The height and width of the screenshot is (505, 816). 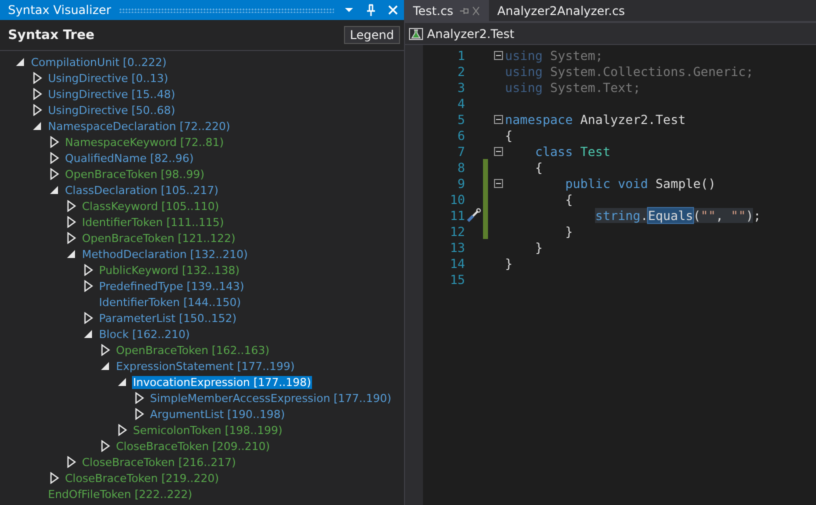 What do you see at coordinates (158, 238) in the screenshot?
I see `tree-item: OpenBraceToken [121..122)` at bounding box center [158, 238].